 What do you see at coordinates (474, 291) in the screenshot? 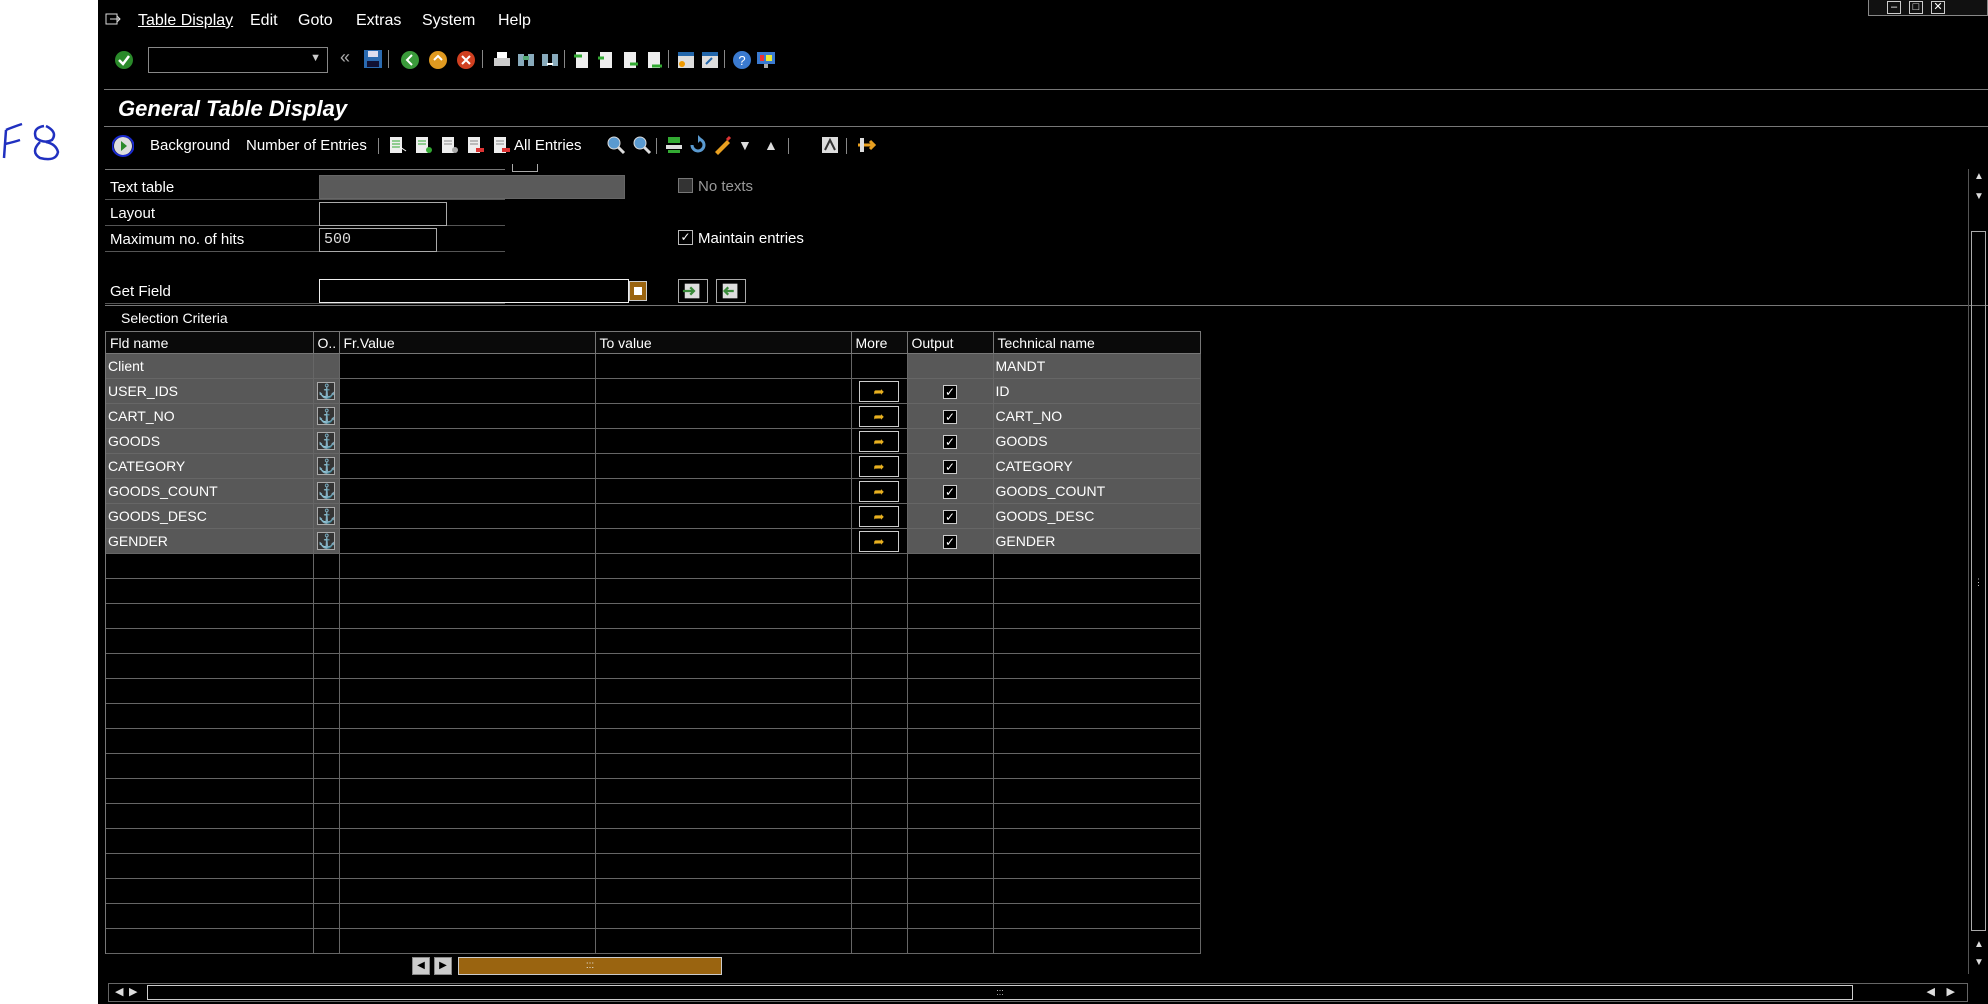
I see `get-field-input` at bounding box center [474, 291].